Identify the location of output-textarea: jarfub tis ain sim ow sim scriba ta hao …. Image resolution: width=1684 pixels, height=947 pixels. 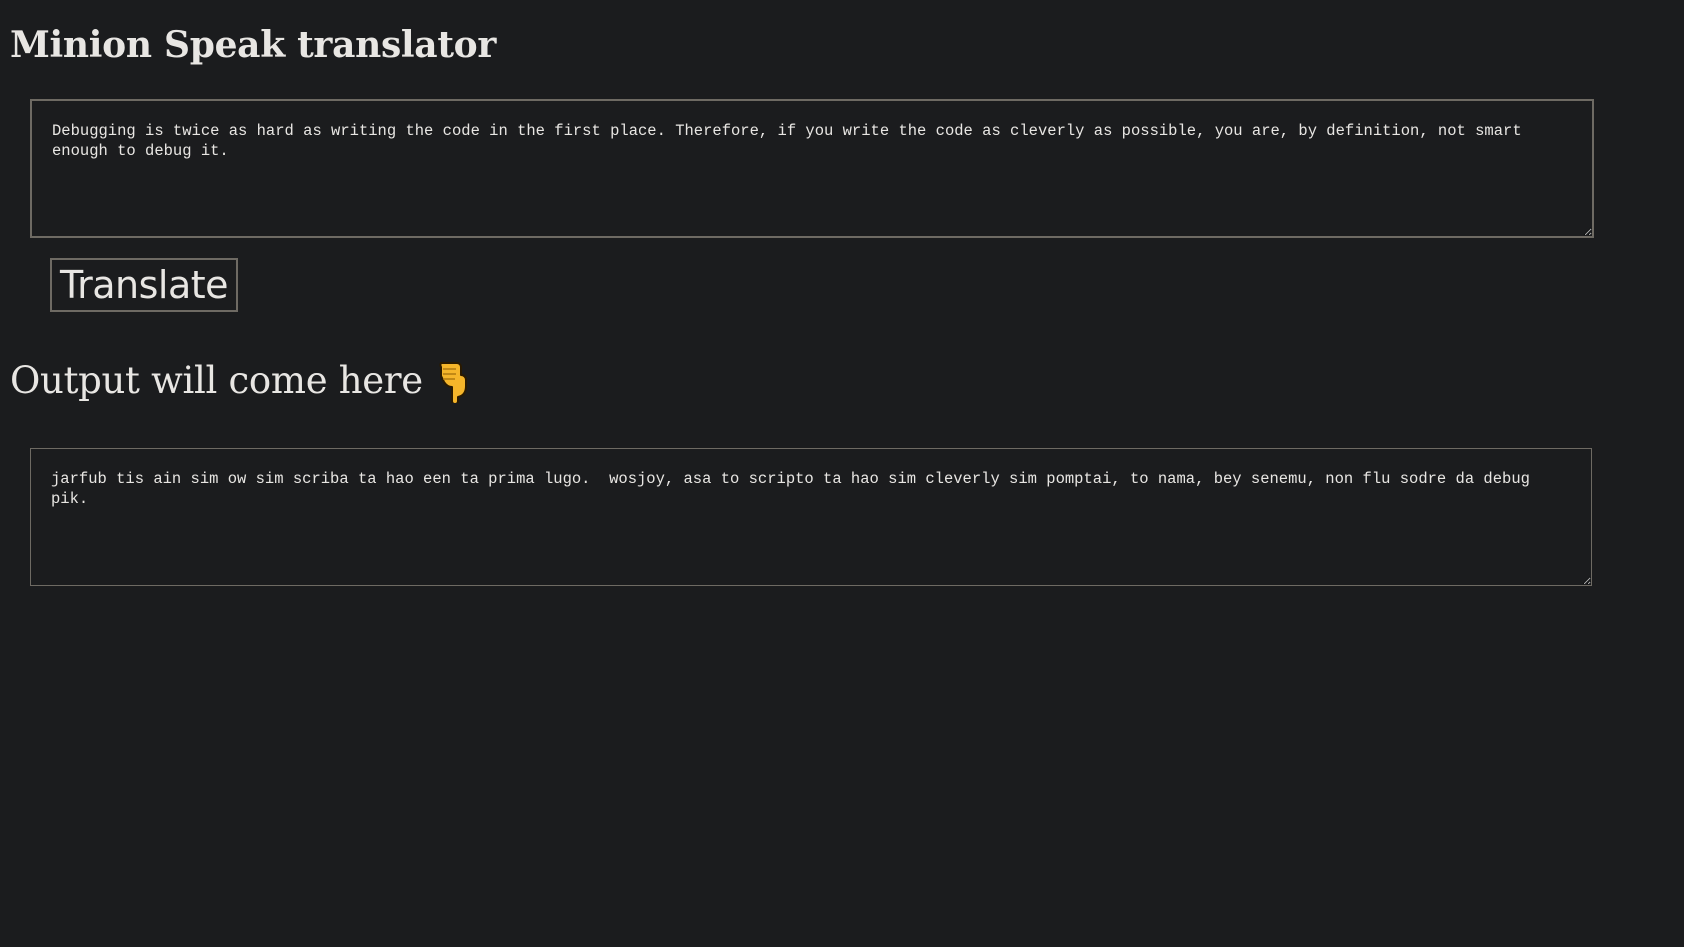
(811, 517).